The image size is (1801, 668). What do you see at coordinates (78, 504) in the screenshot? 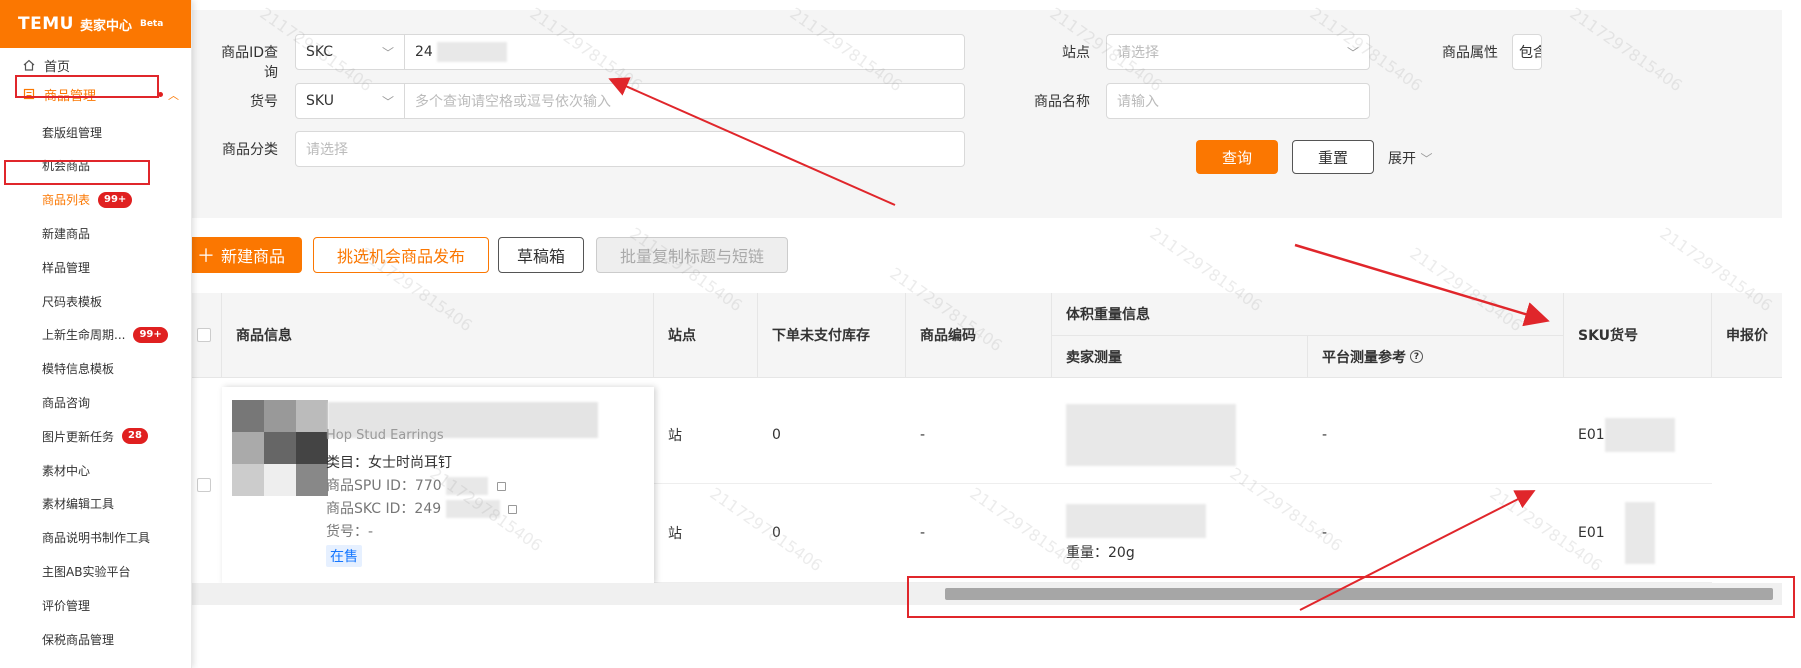
I see `sidebar-item-label: 素材编辑工具` at bounding box center [78, 504].